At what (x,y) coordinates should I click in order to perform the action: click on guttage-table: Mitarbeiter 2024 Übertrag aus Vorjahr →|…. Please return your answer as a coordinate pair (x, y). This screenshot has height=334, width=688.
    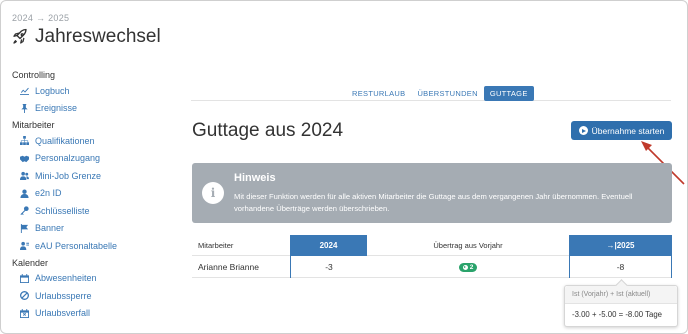
    Looking at the image, I should click on (432, 256).